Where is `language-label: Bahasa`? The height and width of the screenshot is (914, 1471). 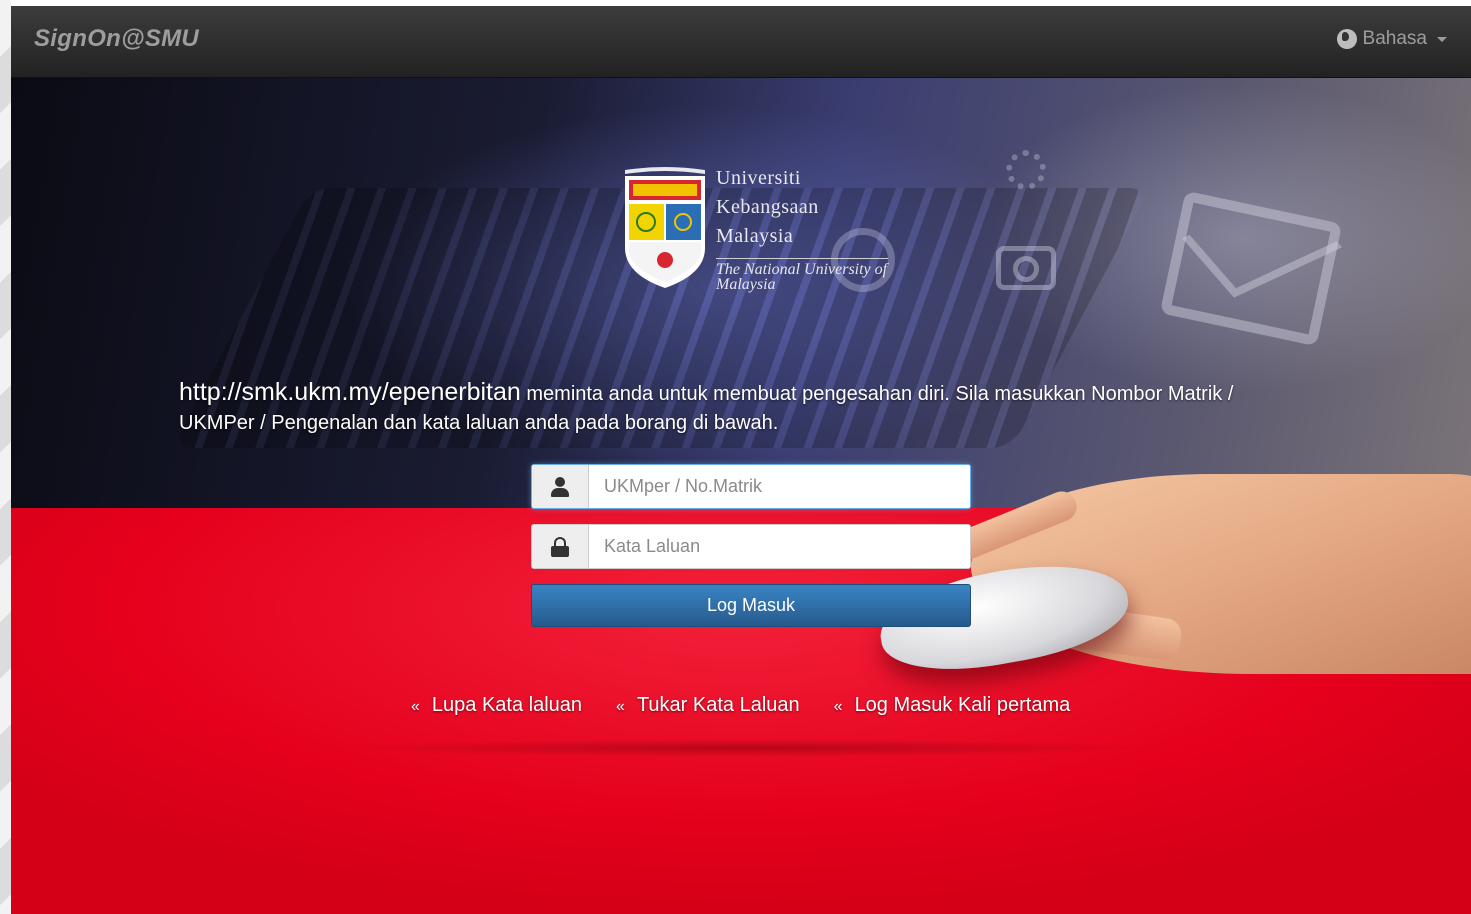 language-label: Bahasa is located at coordinates (1394, 38).